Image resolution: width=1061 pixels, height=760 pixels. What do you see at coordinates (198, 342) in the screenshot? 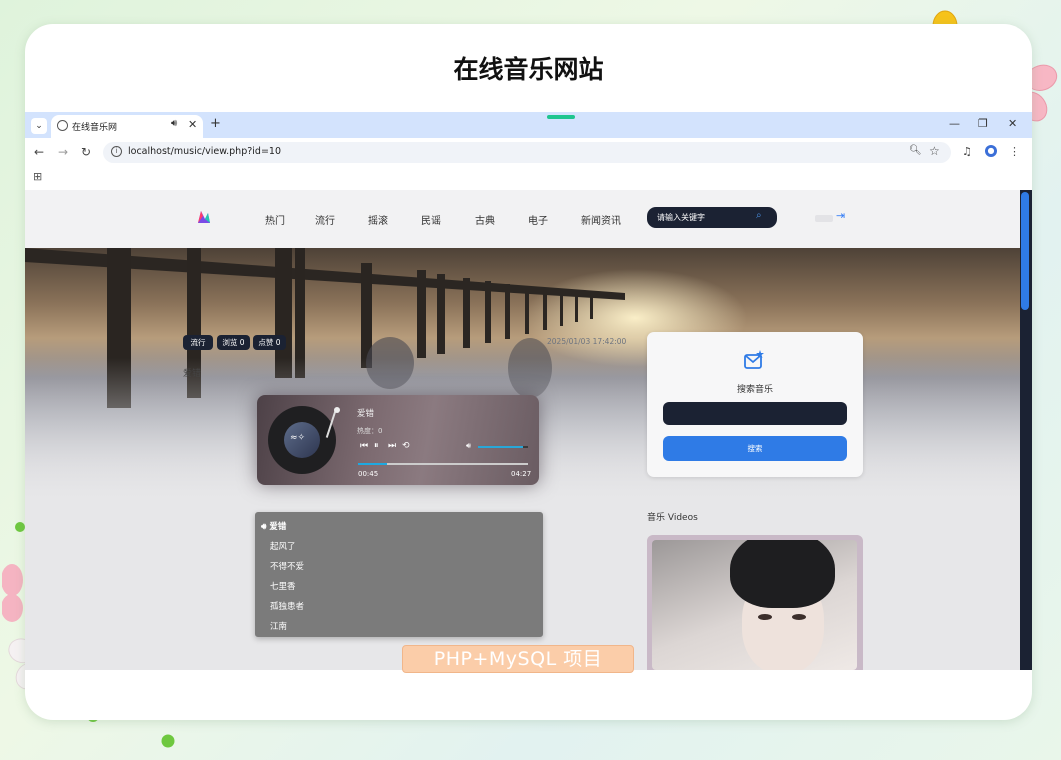
I see `tag-genre: 流行` at bounding box center [198, 342].